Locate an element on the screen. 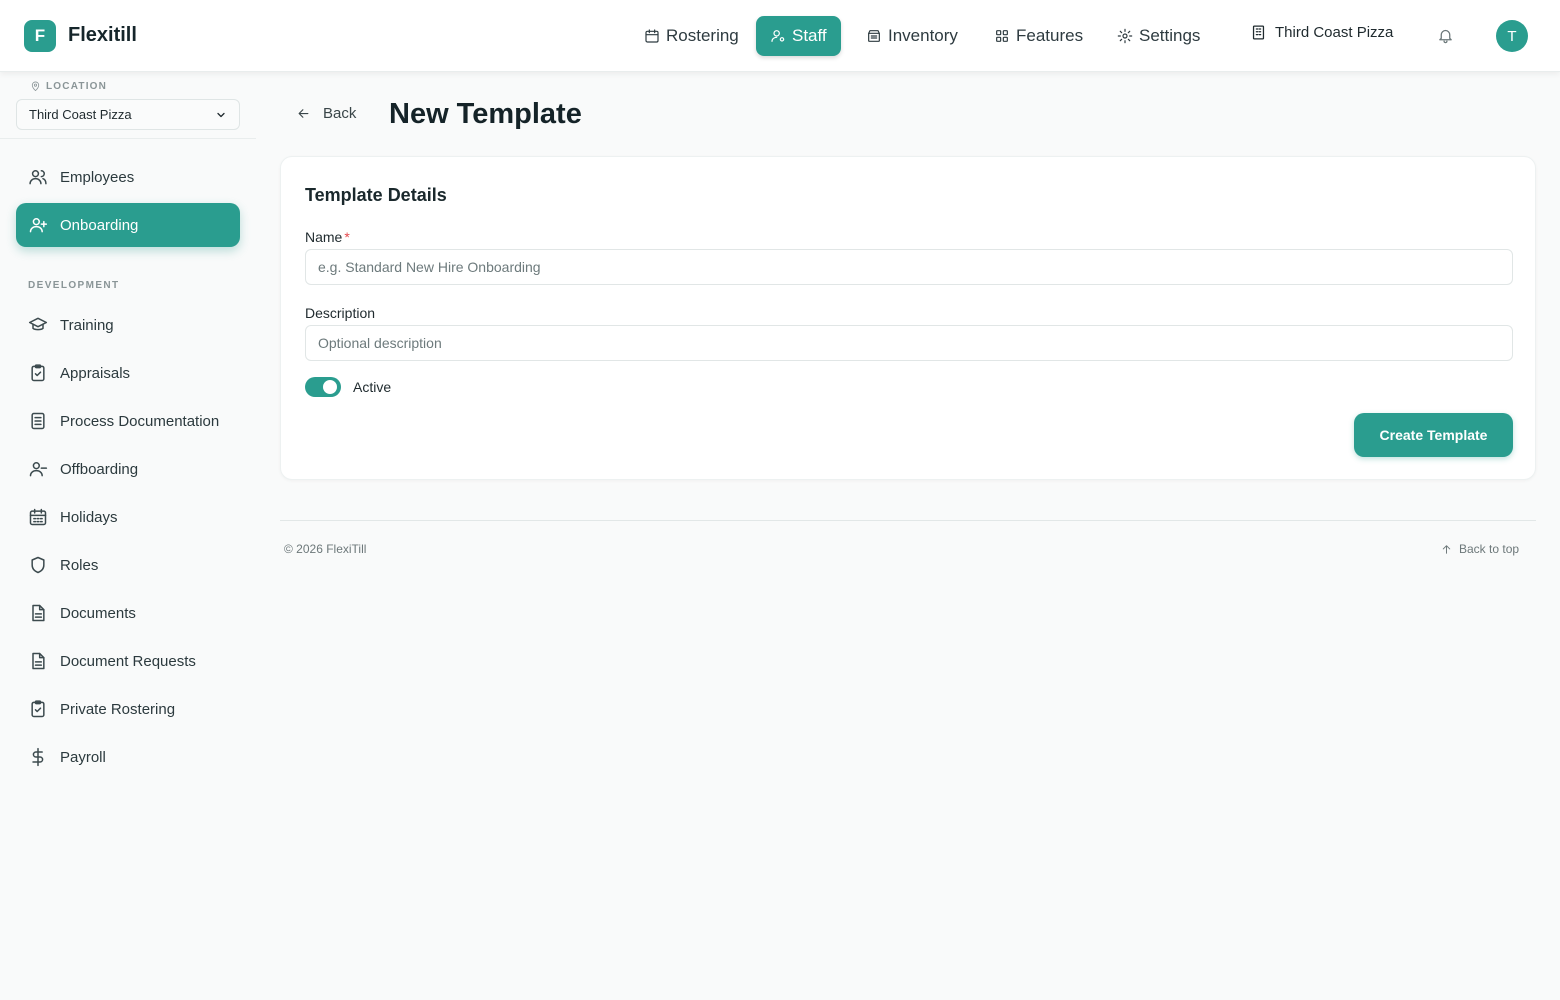 This screenshot has height=1000, width=1560. users-icon is located at coordinates (38, 177).